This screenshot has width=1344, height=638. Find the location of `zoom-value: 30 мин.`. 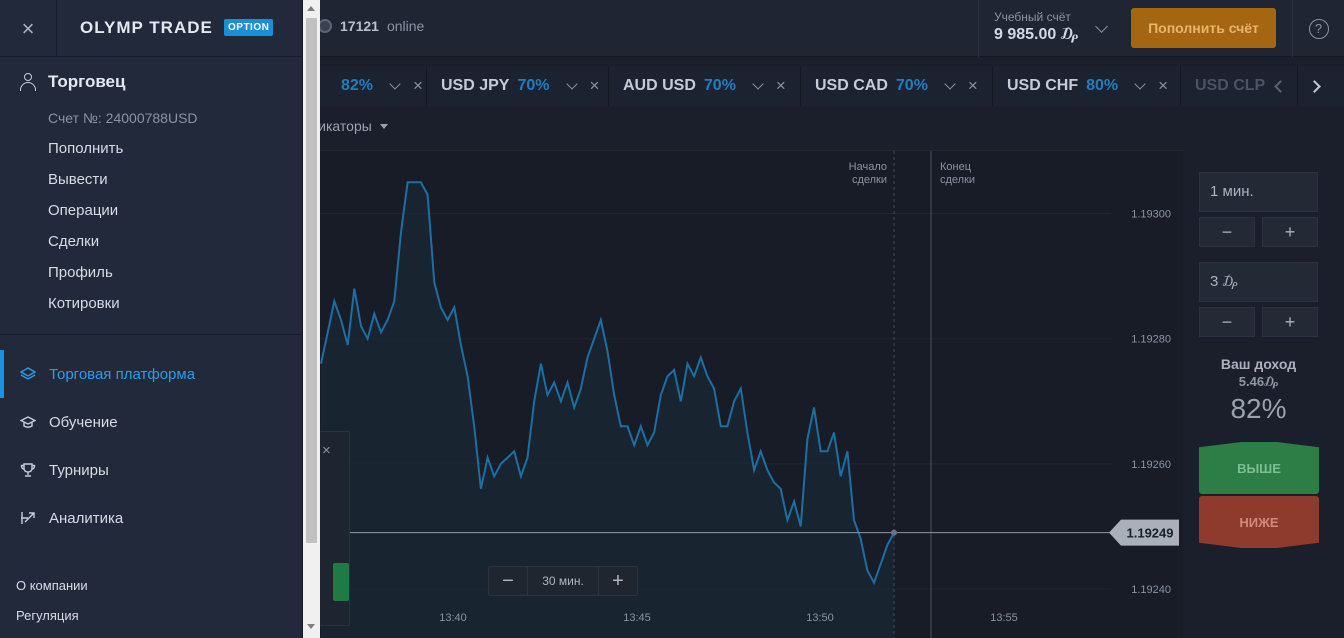

zoom-value: 30 мин. is located at coordinates (563, 581).